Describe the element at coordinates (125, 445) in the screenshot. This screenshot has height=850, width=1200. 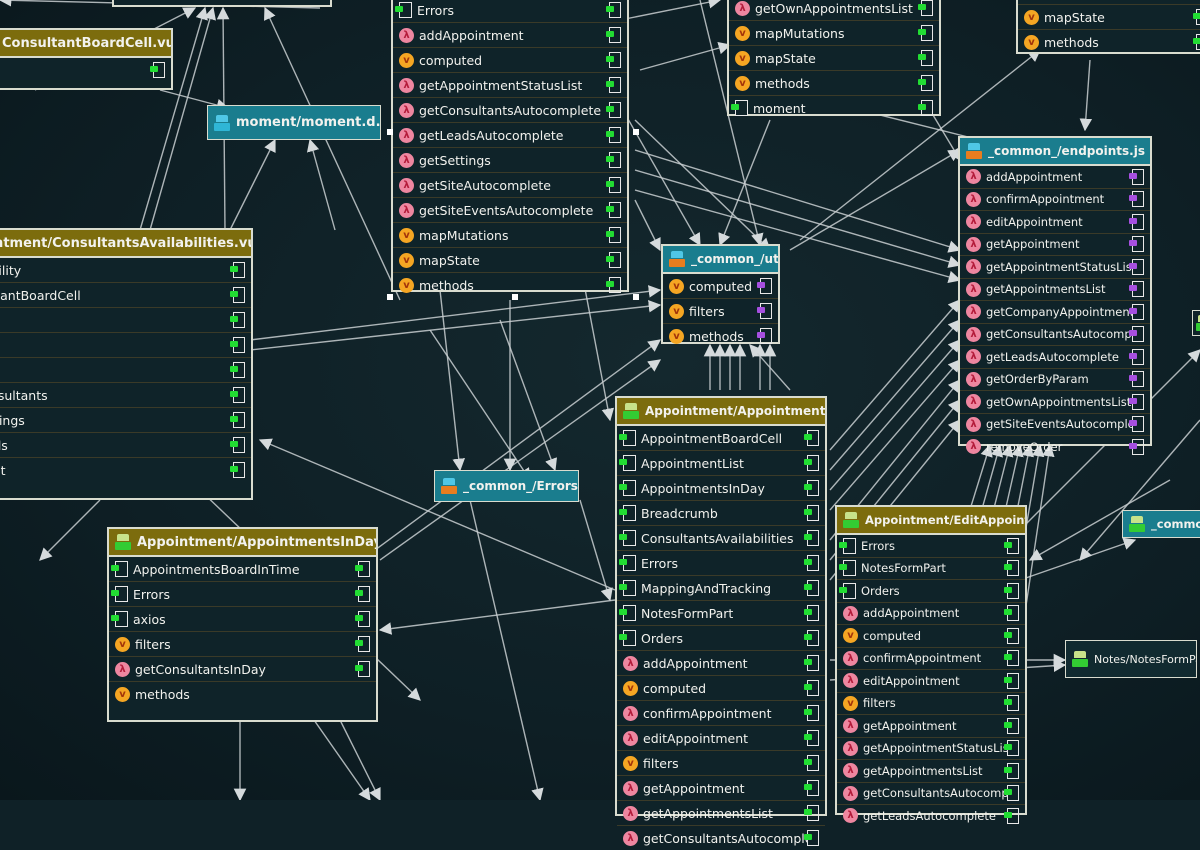
I see `member-row: methods` at that location.